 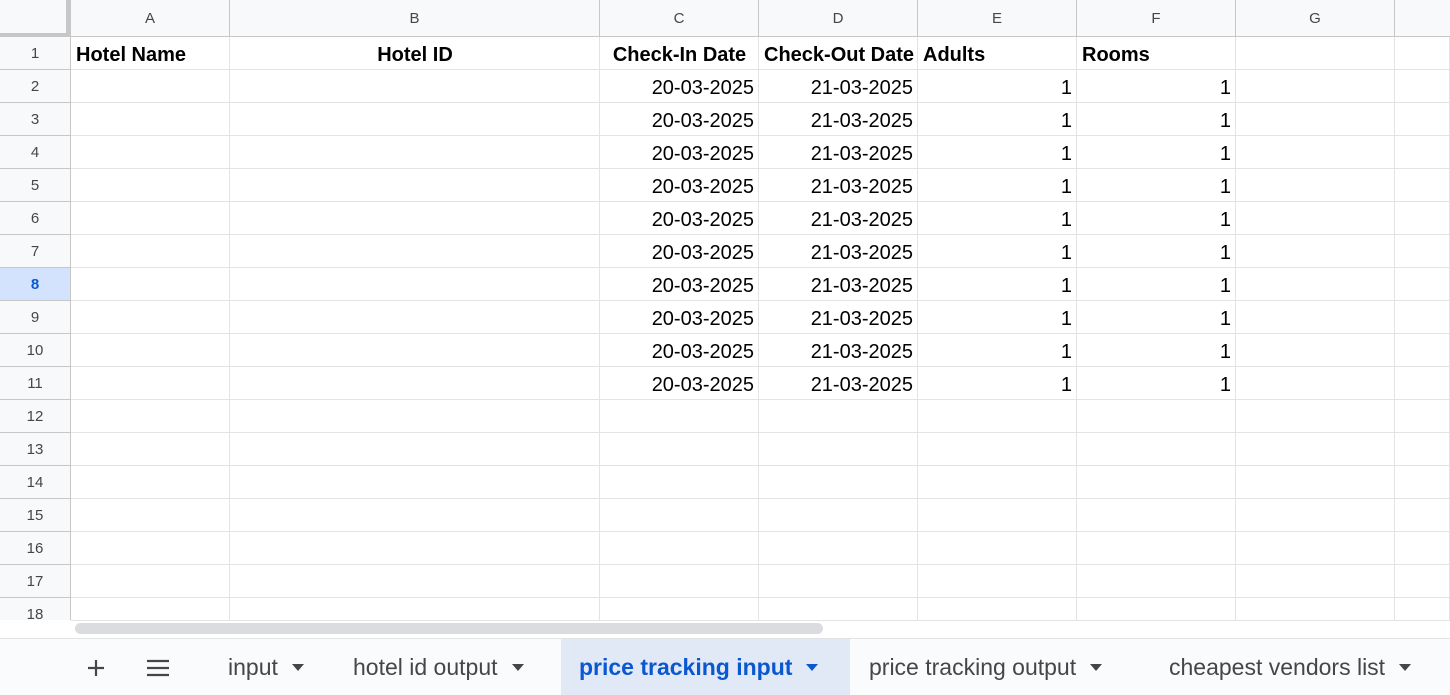 I want to click on row-header-3: 3, so click(x=35, y=119).